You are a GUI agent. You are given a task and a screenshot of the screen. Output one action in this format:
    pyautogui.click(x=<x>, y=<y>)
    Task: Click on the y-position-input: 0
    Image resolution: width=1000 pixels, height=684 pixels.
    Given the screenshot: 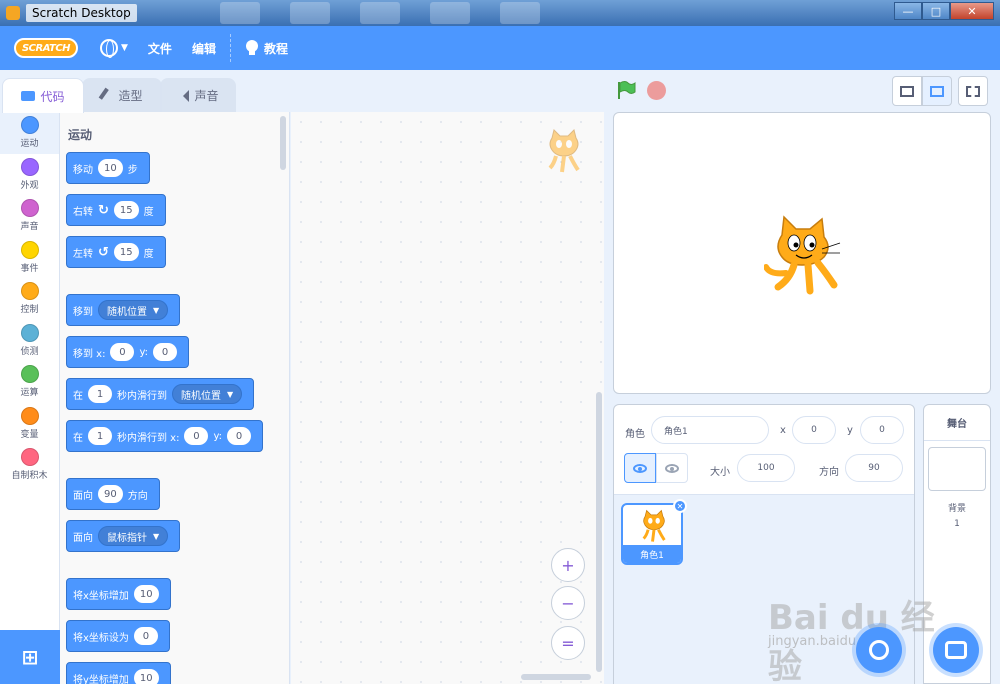 What is the action you would take?
    pyautogui.click(x=882, y=430)
    